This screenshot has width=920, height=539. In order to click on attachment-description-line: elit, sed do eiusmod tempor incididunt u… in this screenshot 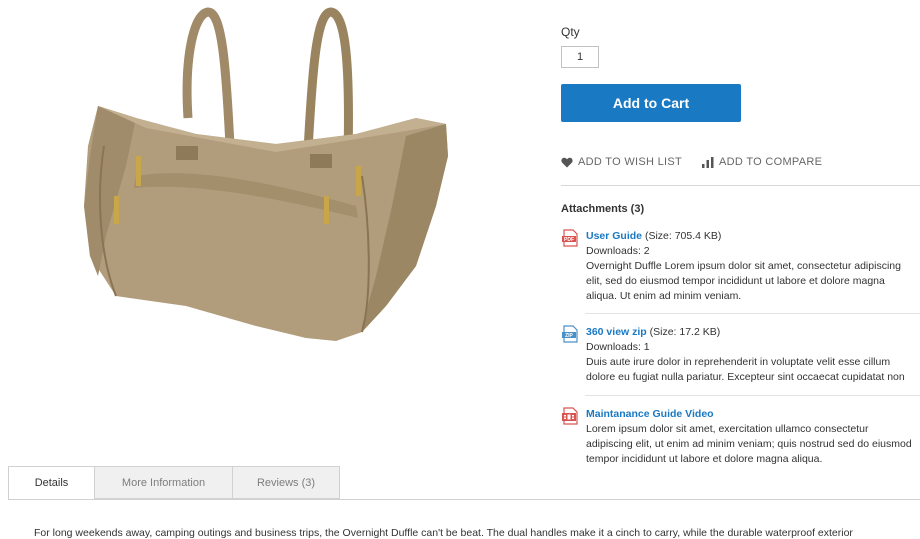, I will do `click(735, 281)`.